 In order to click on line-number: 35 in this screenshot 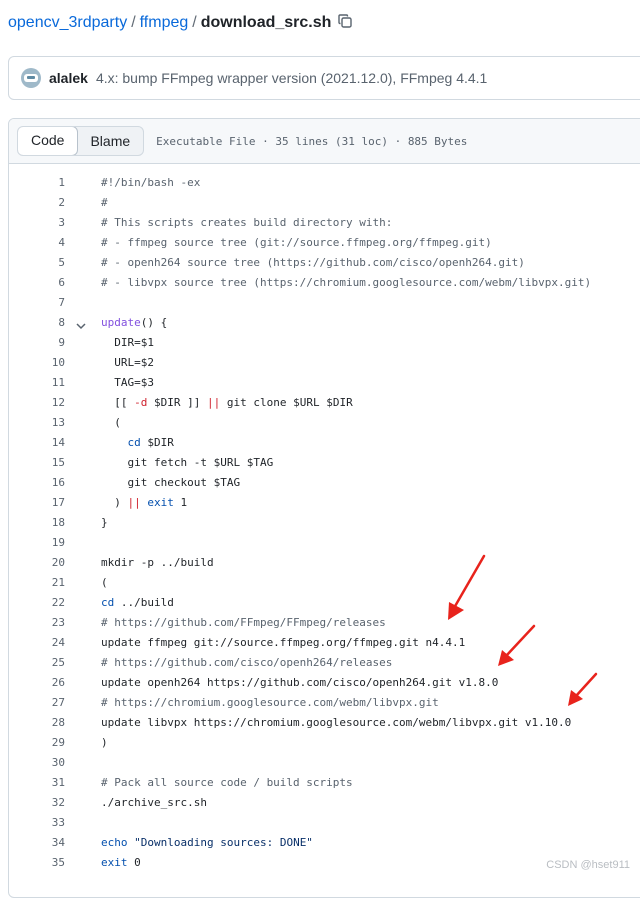, I will do `click(37, 863)`.